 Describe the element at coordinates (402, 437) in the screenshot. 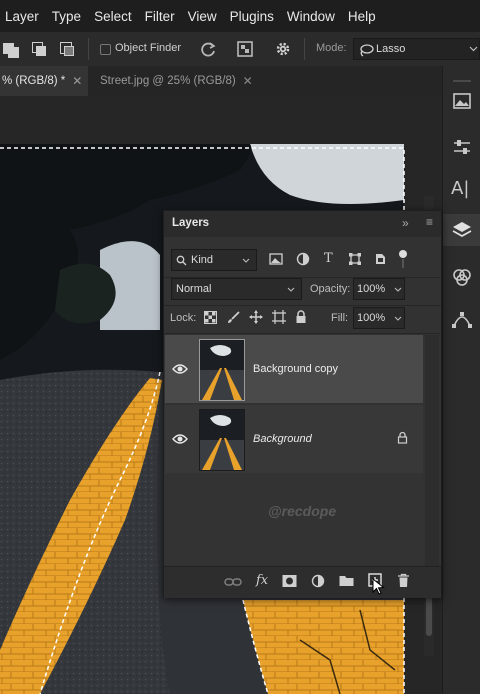

I see `lock-icon` at that location.